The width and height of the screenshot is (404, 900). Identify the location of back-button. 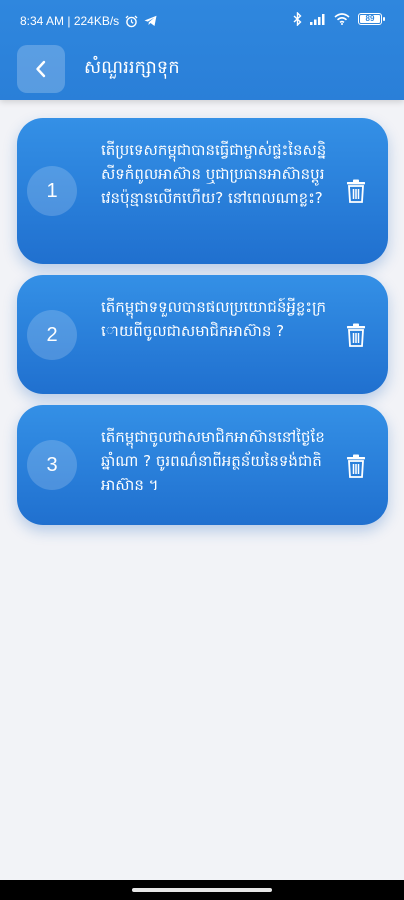
(41, 69).